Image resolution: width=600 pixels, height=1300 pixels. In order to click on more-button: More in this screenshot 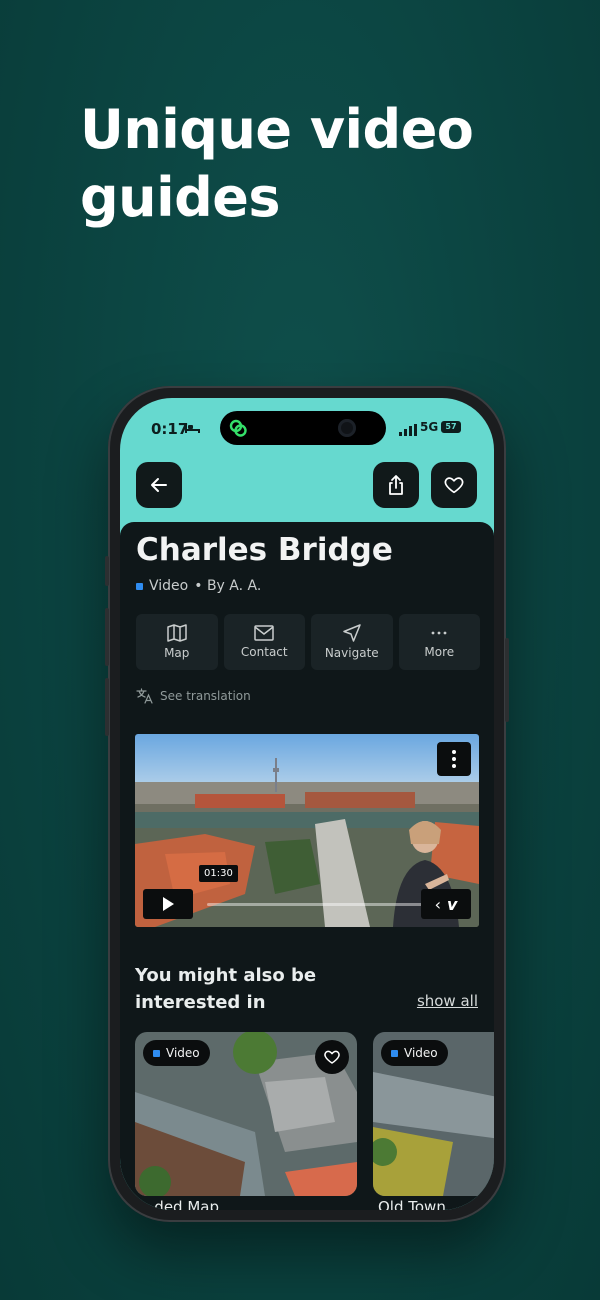, I will do `click(439, 642)`.